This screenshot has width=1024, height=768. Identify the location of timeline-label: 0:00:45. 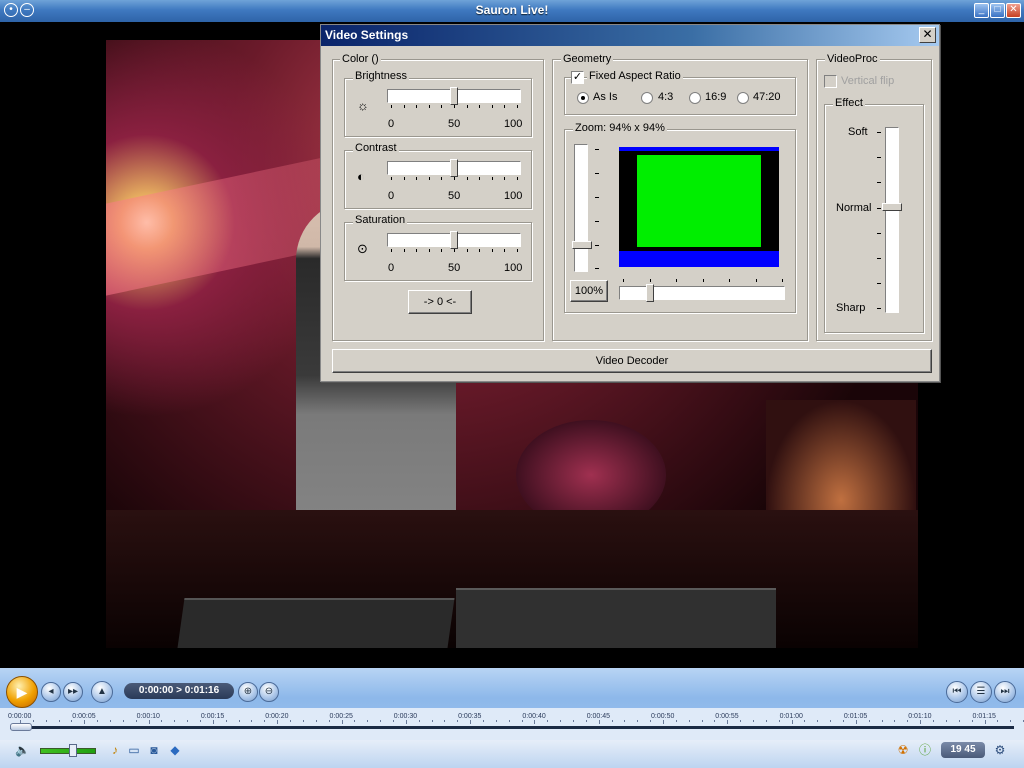
(598, 716).